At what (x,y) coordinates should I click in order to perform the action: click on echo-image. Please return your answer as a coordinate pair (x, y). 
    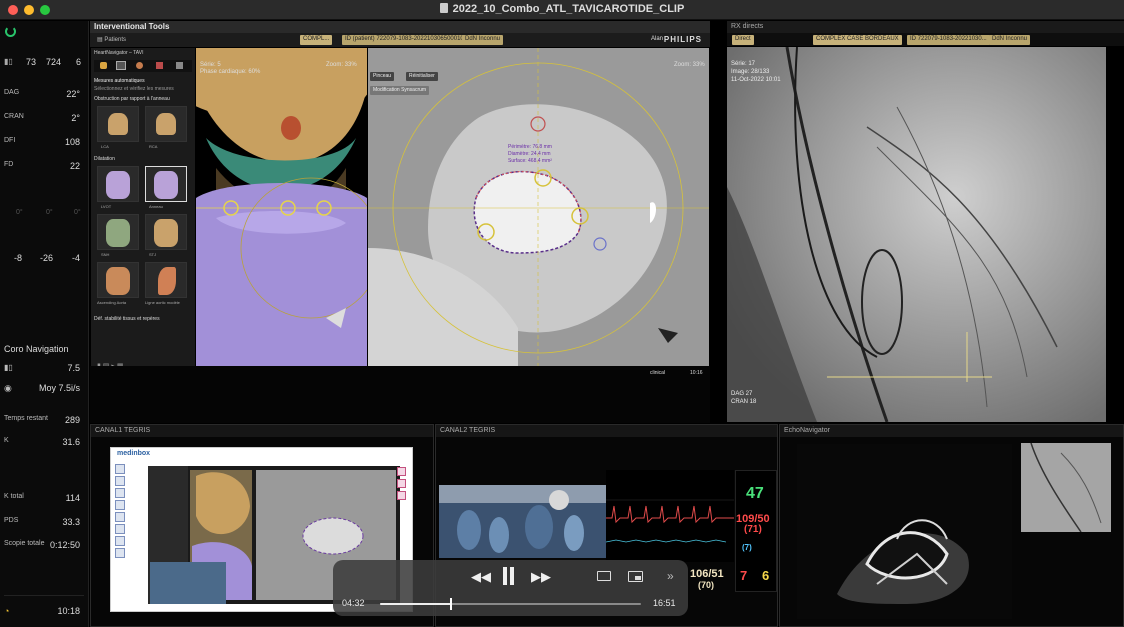
    Looking at the image, I should click on (904, 531).